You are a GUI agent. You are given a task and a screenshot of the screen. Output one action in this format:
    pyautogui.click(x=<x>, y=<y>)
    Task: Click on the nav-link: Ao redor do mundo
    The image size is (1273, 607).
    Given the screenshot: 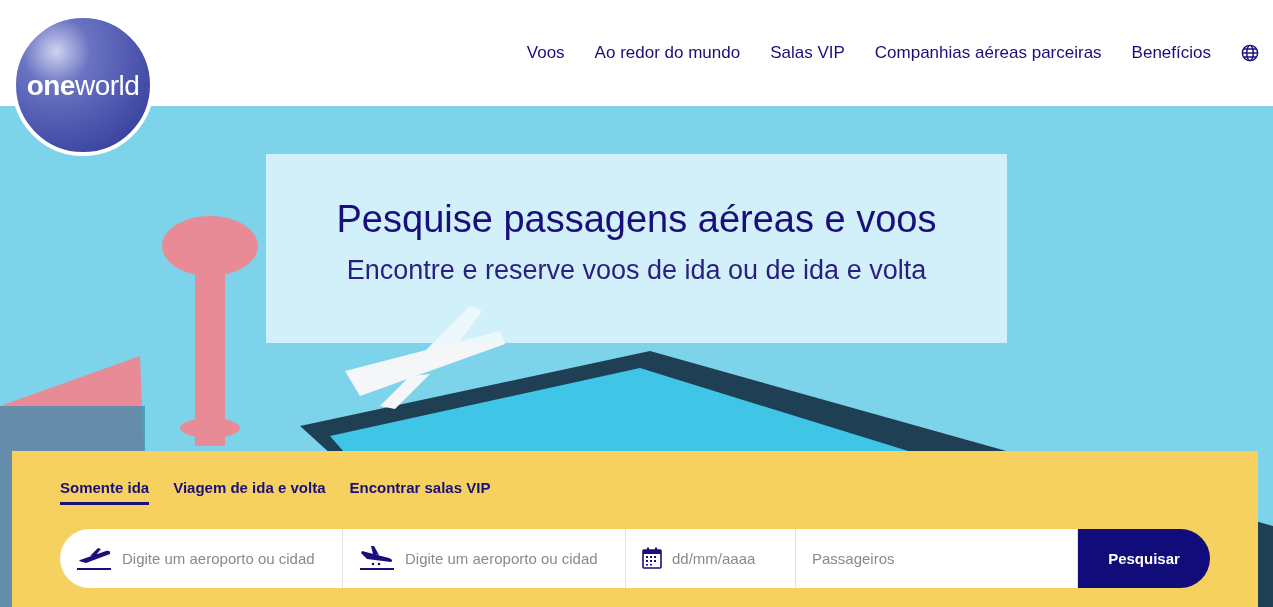 What is the action you would take?
    pyautogui.click(x=667, y=53)
    